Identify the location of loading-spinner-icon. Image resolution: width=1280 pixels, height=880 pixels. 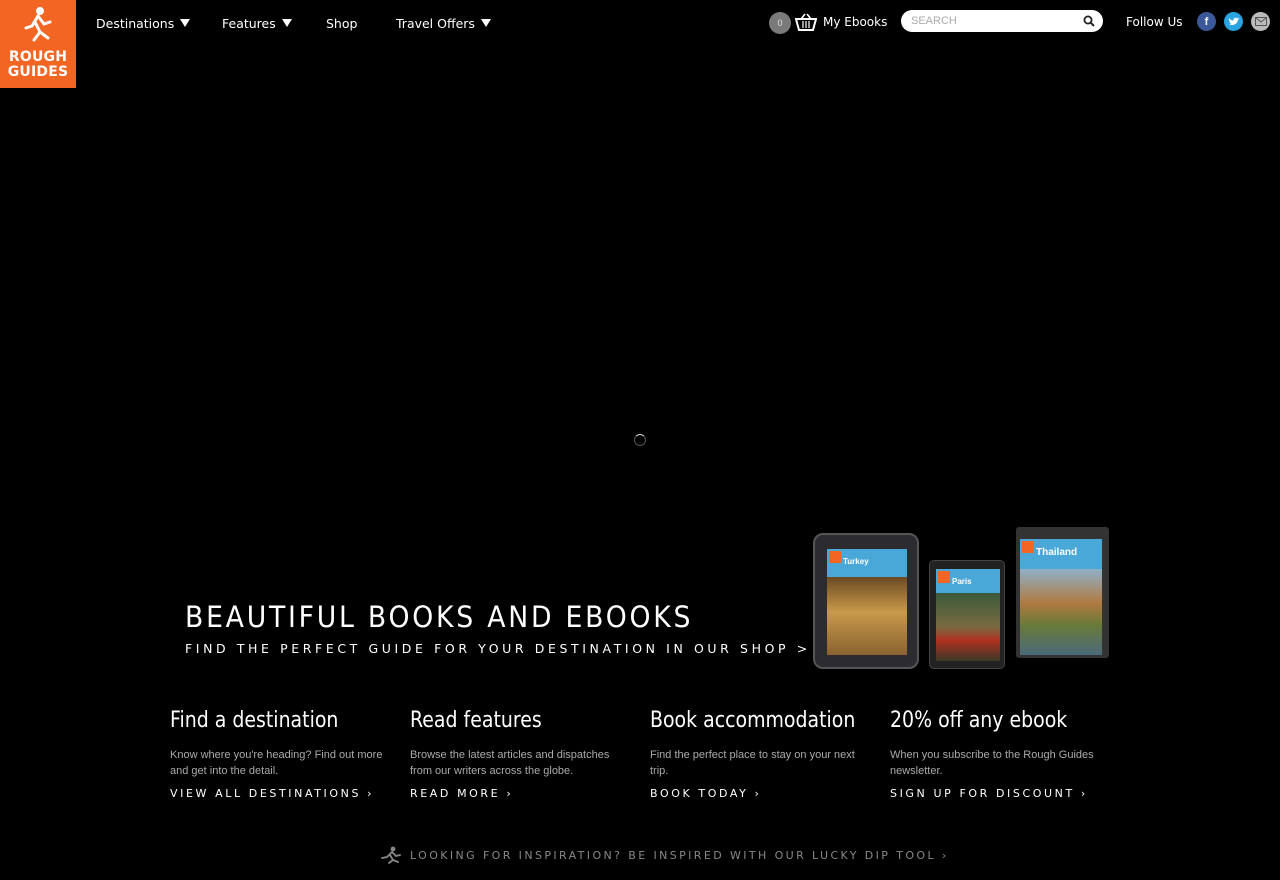
(640, 440).